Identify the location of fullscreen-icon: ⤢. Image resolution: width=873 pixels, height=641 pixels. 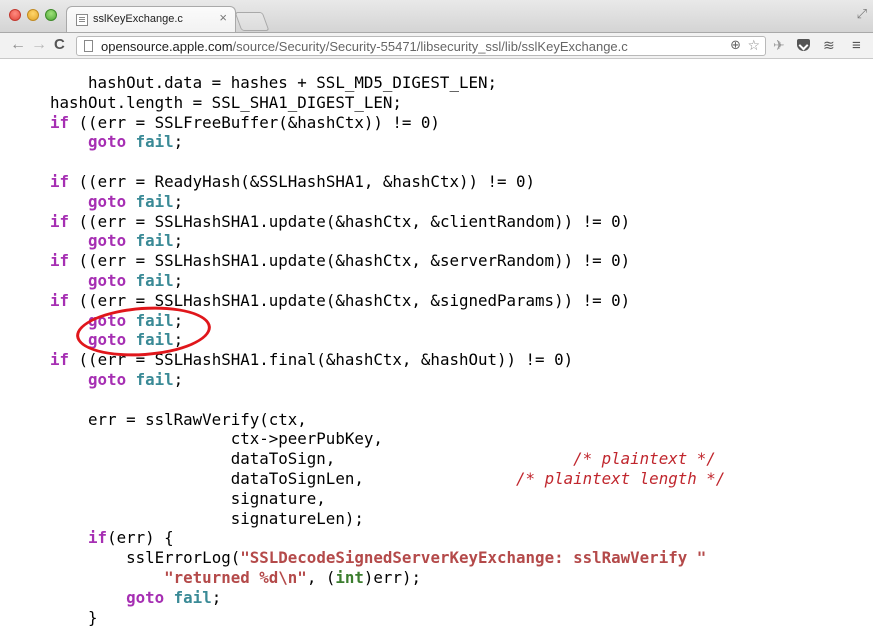
(862, 14).